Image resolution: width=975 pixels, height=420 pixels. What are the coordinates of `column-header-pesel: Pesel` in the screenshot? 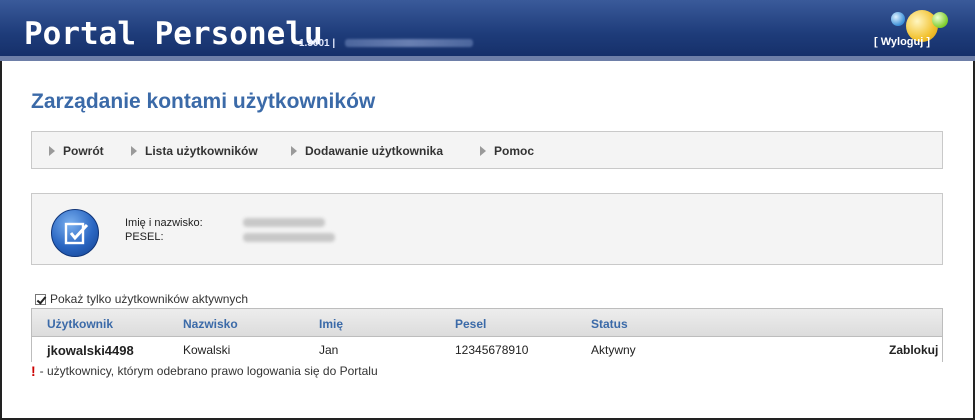 It's located at (470, 324).